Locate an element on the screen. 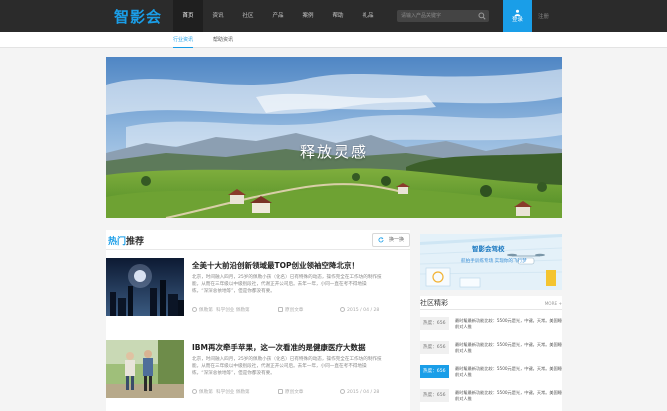 The width and height of the screenshot is (667, 411). driving-school-ad-banner: 智影会驾校 航拍手训练专场 实现你的飞行梦 is located at coordinates (491, 262).